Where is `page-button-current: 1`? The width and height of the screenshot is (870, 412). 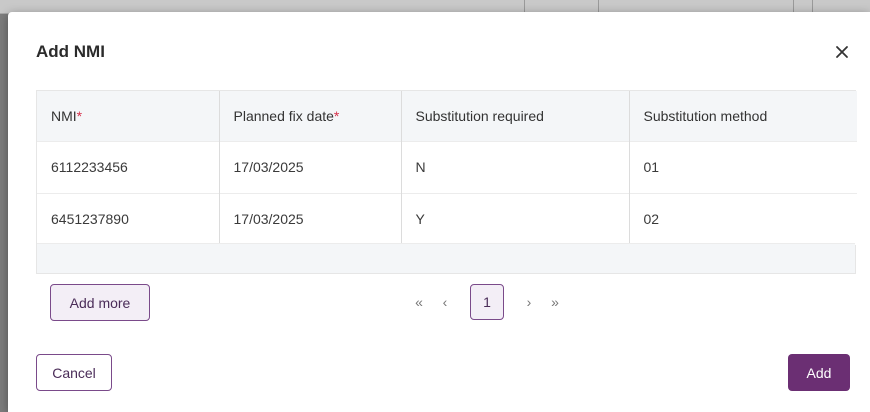
page-button-current: 1 is located at coordinates (487, 302).